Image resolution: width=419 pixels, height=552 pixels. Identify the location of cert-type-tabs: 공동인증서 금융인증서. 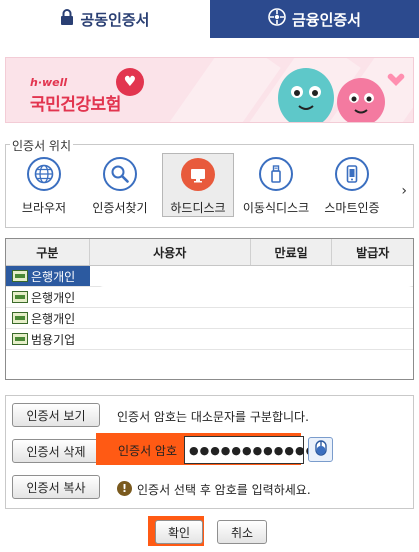
(209, 19).